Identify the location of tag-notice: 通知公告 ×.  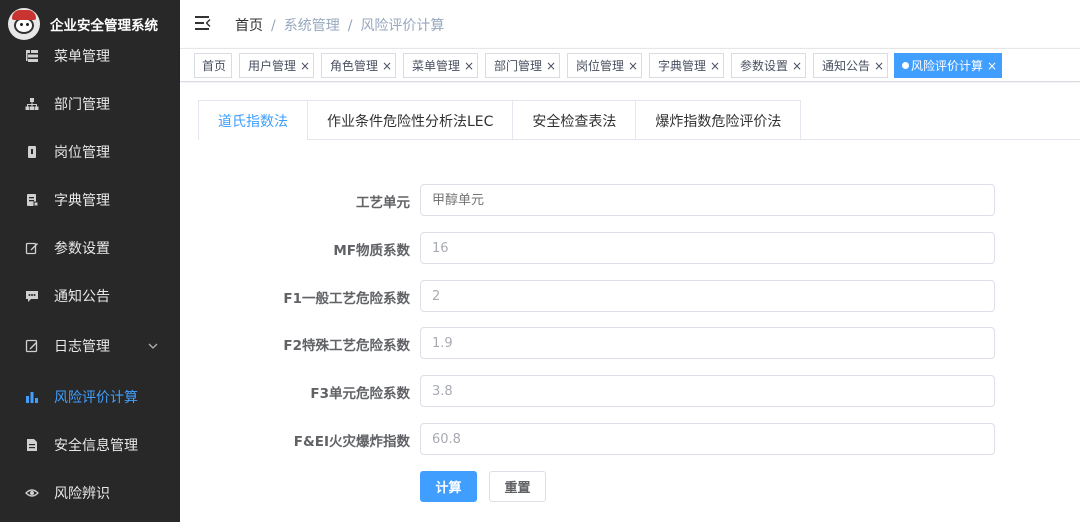
(850, 65).